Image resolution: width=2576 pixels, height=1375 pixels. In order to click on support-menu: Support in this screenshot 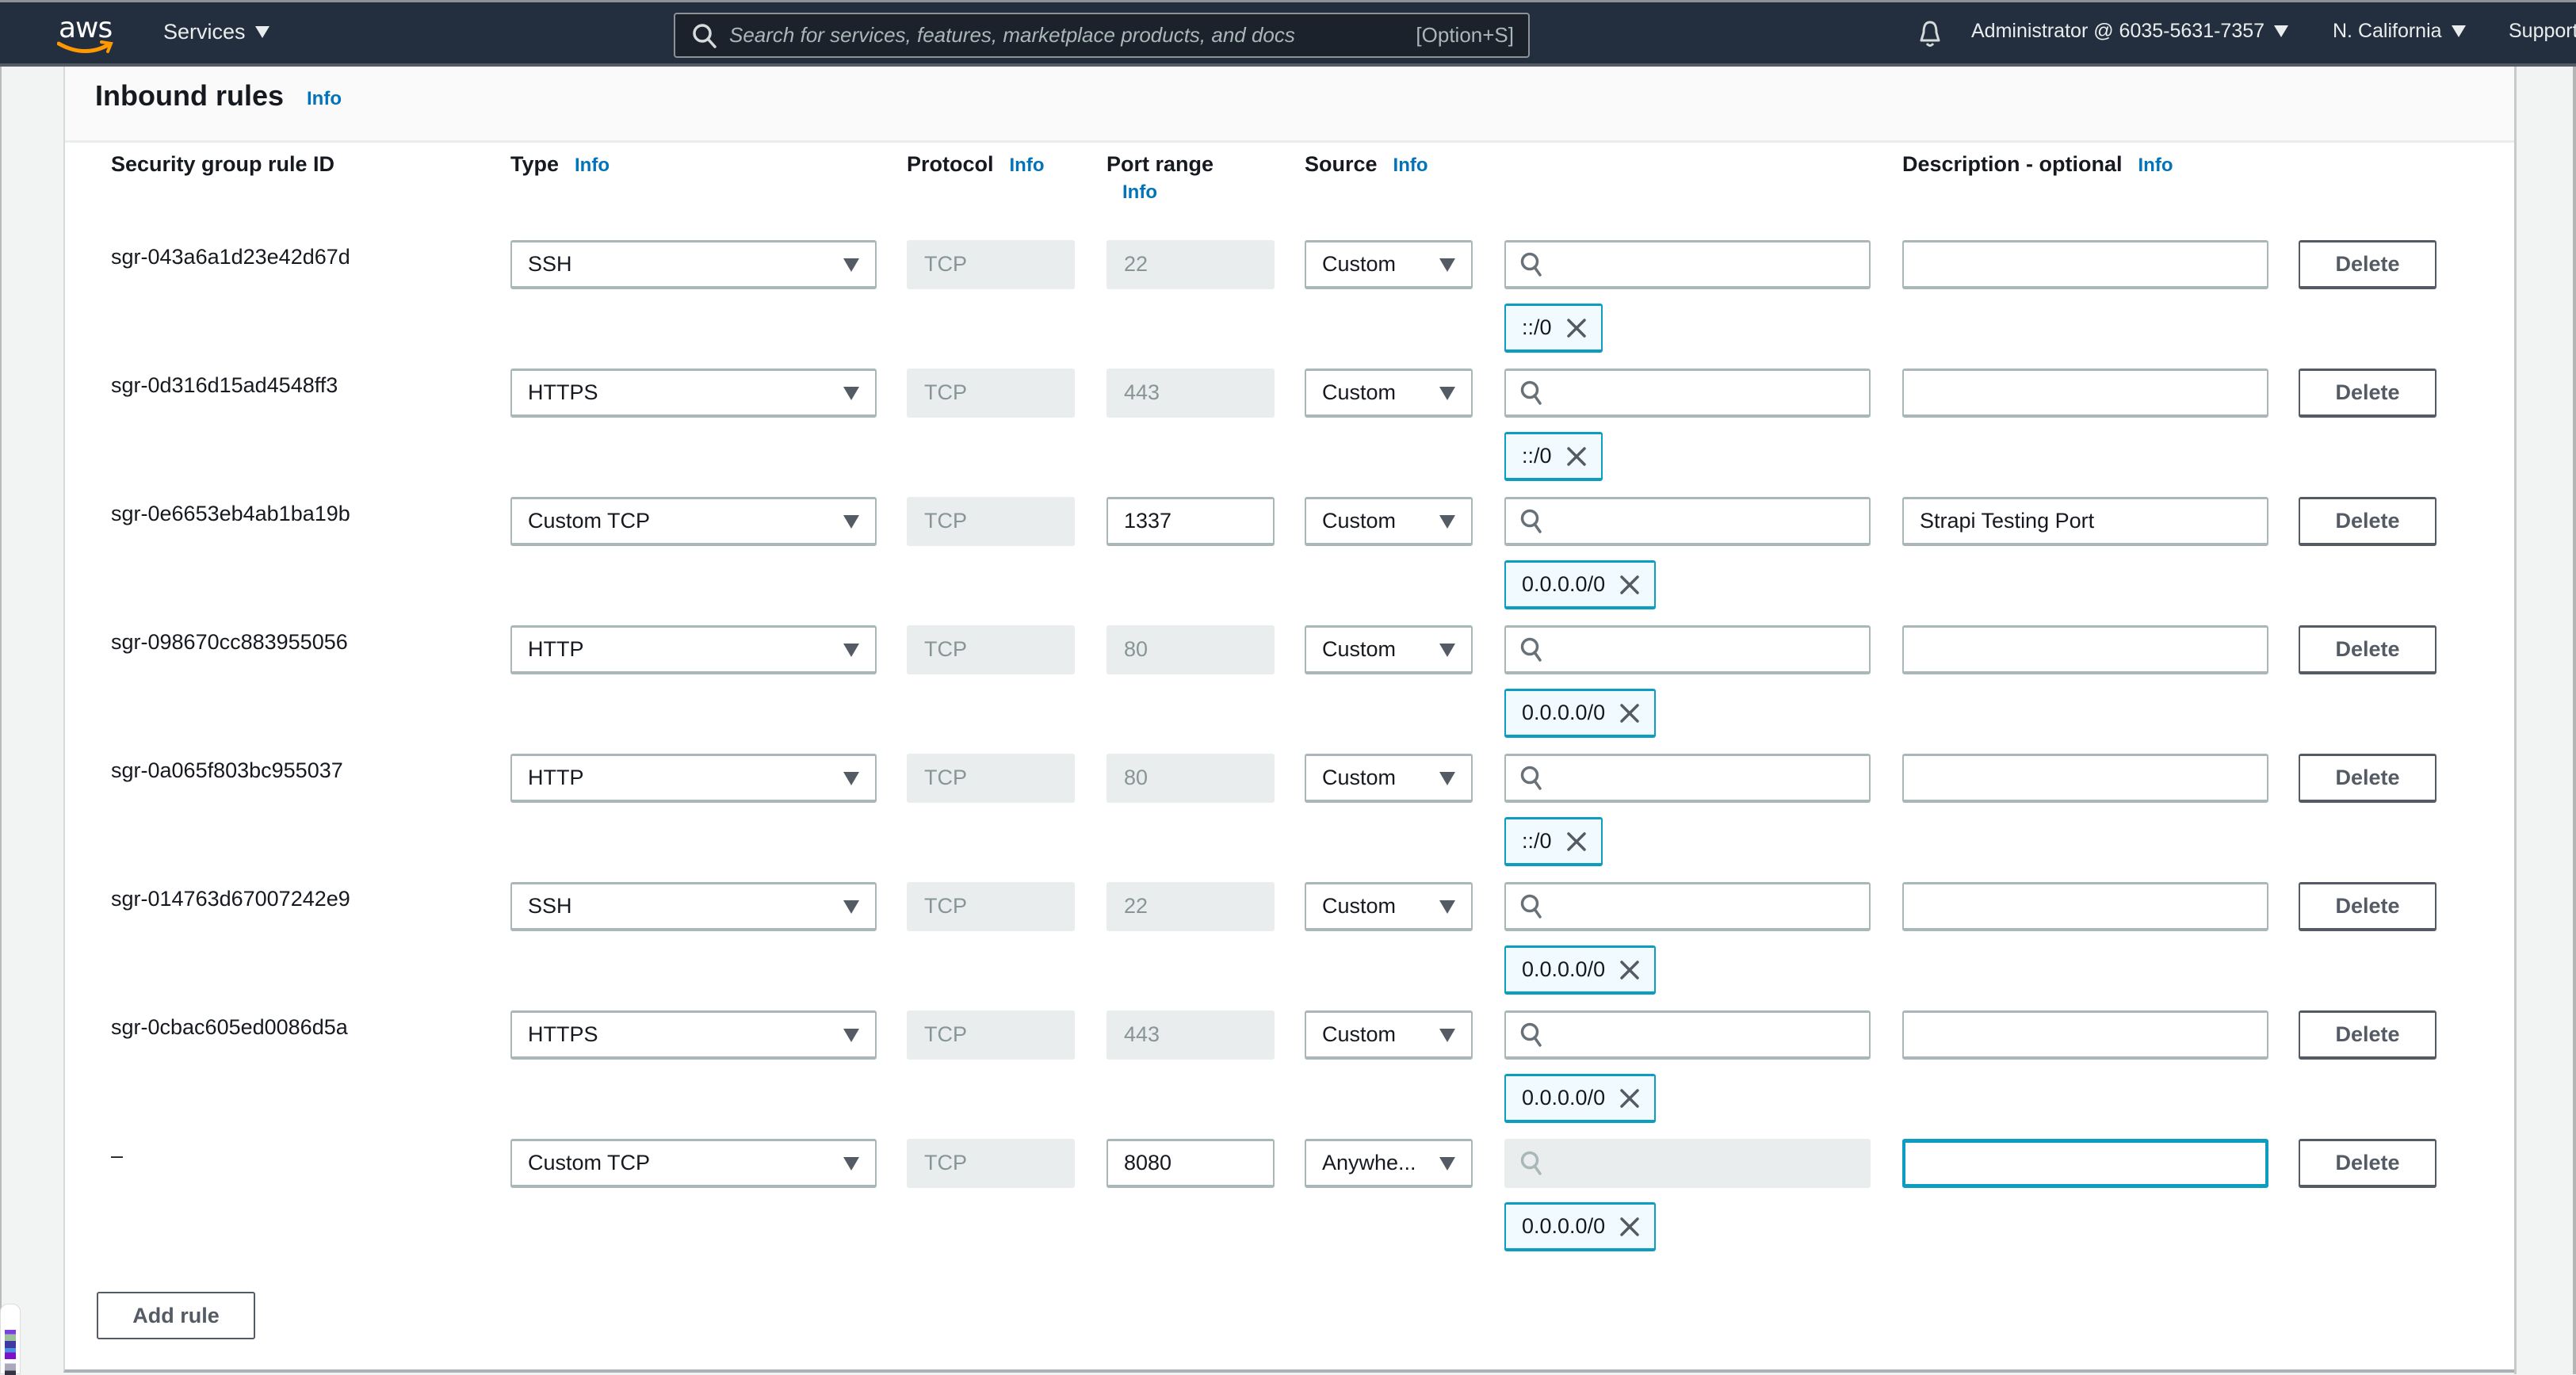, I will do `click(2542, 31)`.